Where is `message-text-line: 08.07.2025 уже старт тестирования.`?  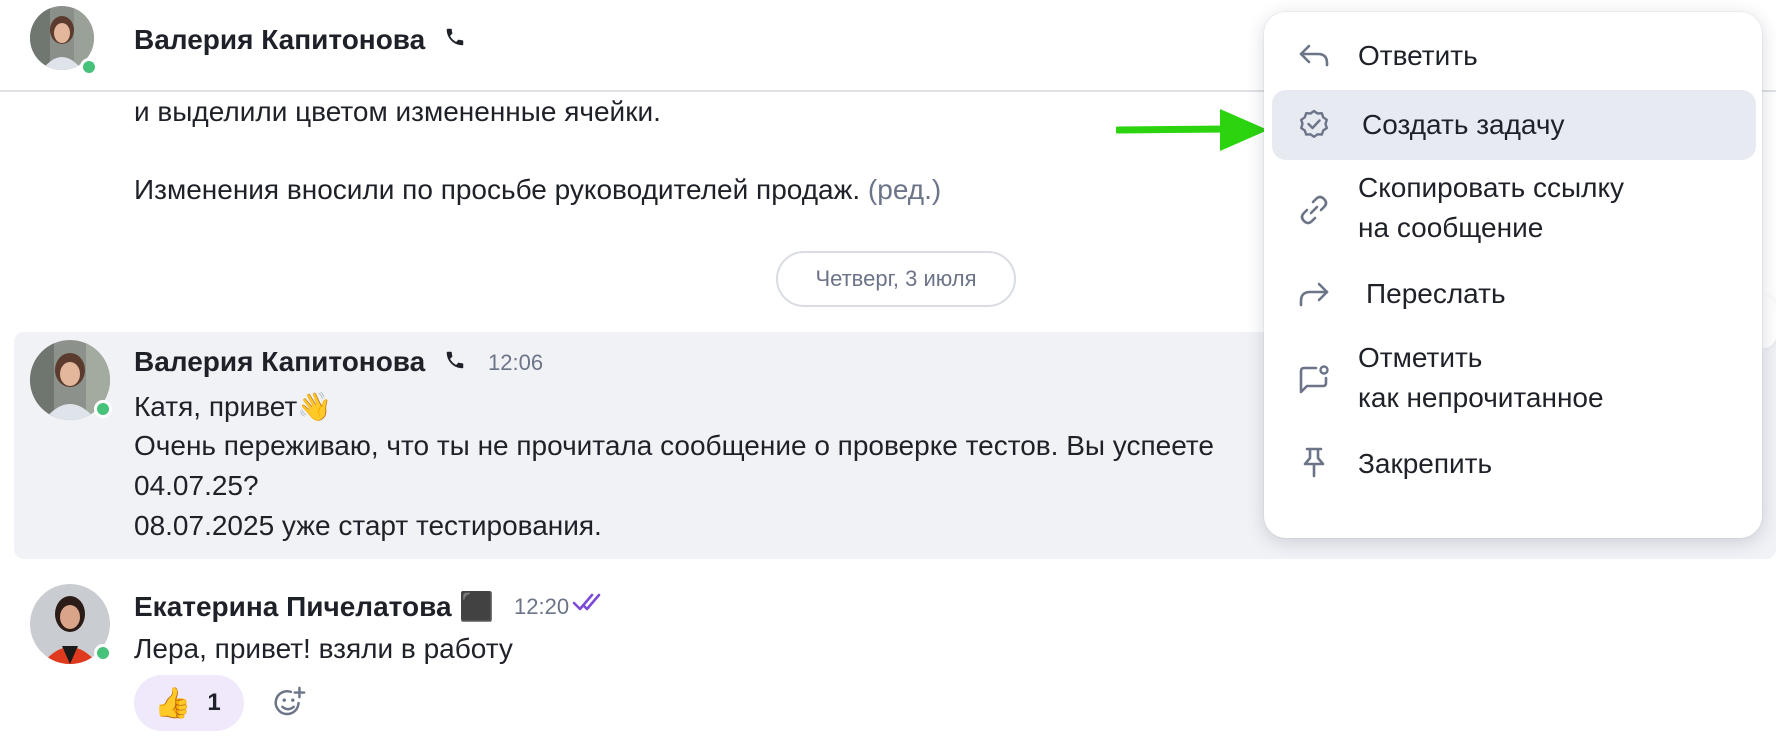 message-text-line: 08.07.2025 уже старт тестирования. is located at coordinates (368, 525).